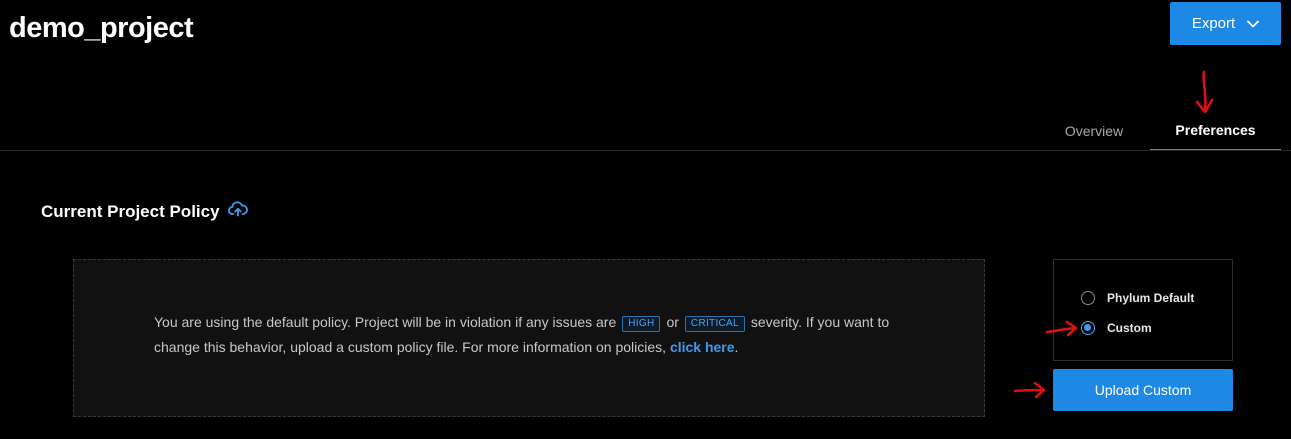 The height and width of the screenshot is (439, 1291). I want to click on policy-message-end: ., so click(736, 347).